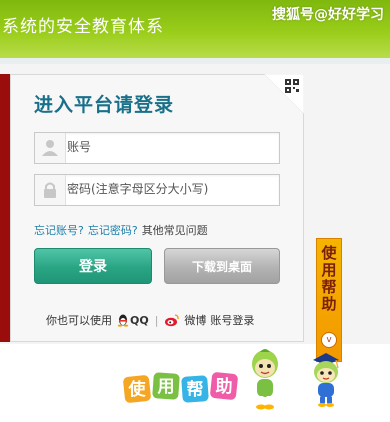 The height and width of the screenshot is (422, 390). I want to click on user-icon, so click(50, 148).